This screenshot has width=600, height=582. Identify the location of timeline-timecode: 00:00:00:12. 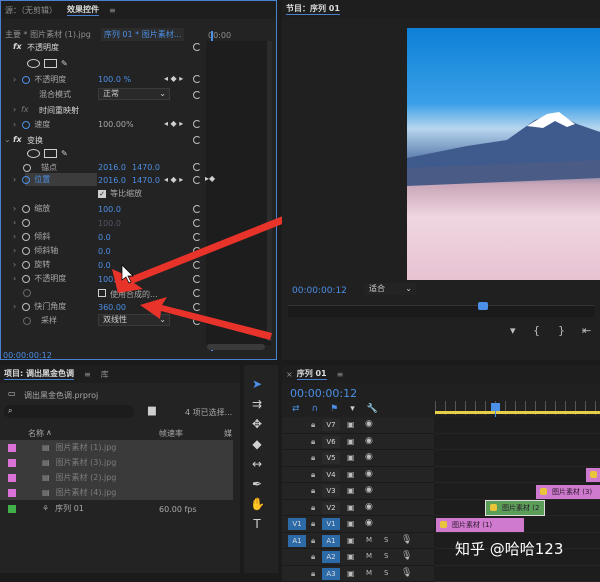
(323, 393).